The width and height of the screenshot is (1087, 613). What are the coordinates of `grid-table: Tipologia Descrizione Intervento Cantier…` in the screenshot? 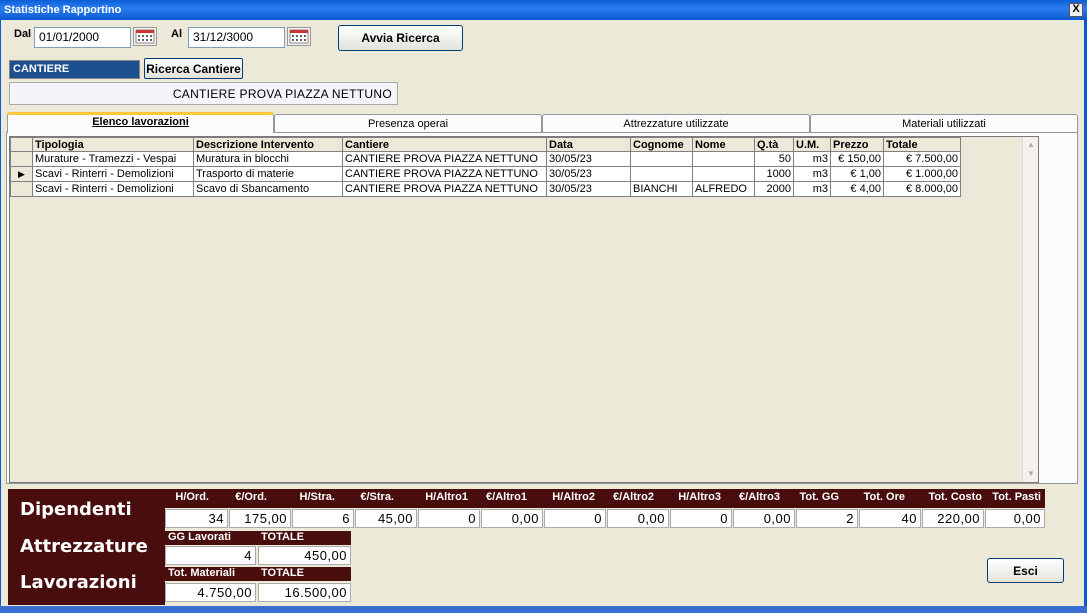 It's located at (485, 167).